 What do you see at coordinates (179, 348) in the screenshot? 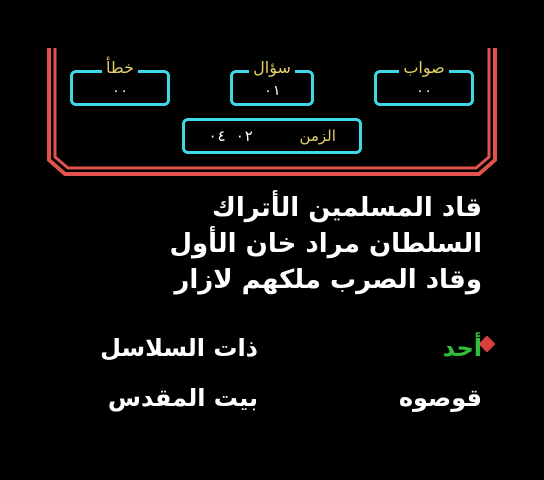
I see `answer-option-2: ذات السلاسل` at bounding box center [179, 348].